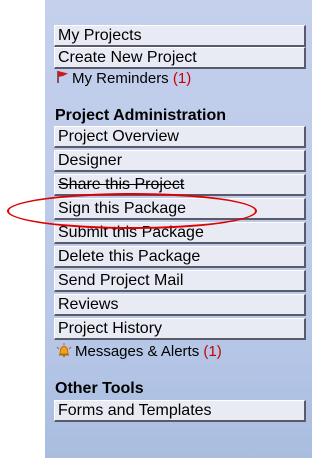 Image resolution: width=320 pixels, height=458 pixels. Describe the element at coordinates (99, 388) in the screenshot. I see `other-tools-heading: Other Tools` at that location.